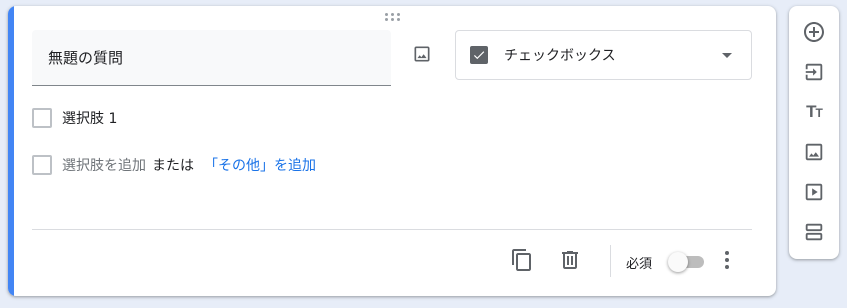  Describe the element at coordinates (211, 58) in the screenshot. I see `question-title-input: 無題の質問` at that location.